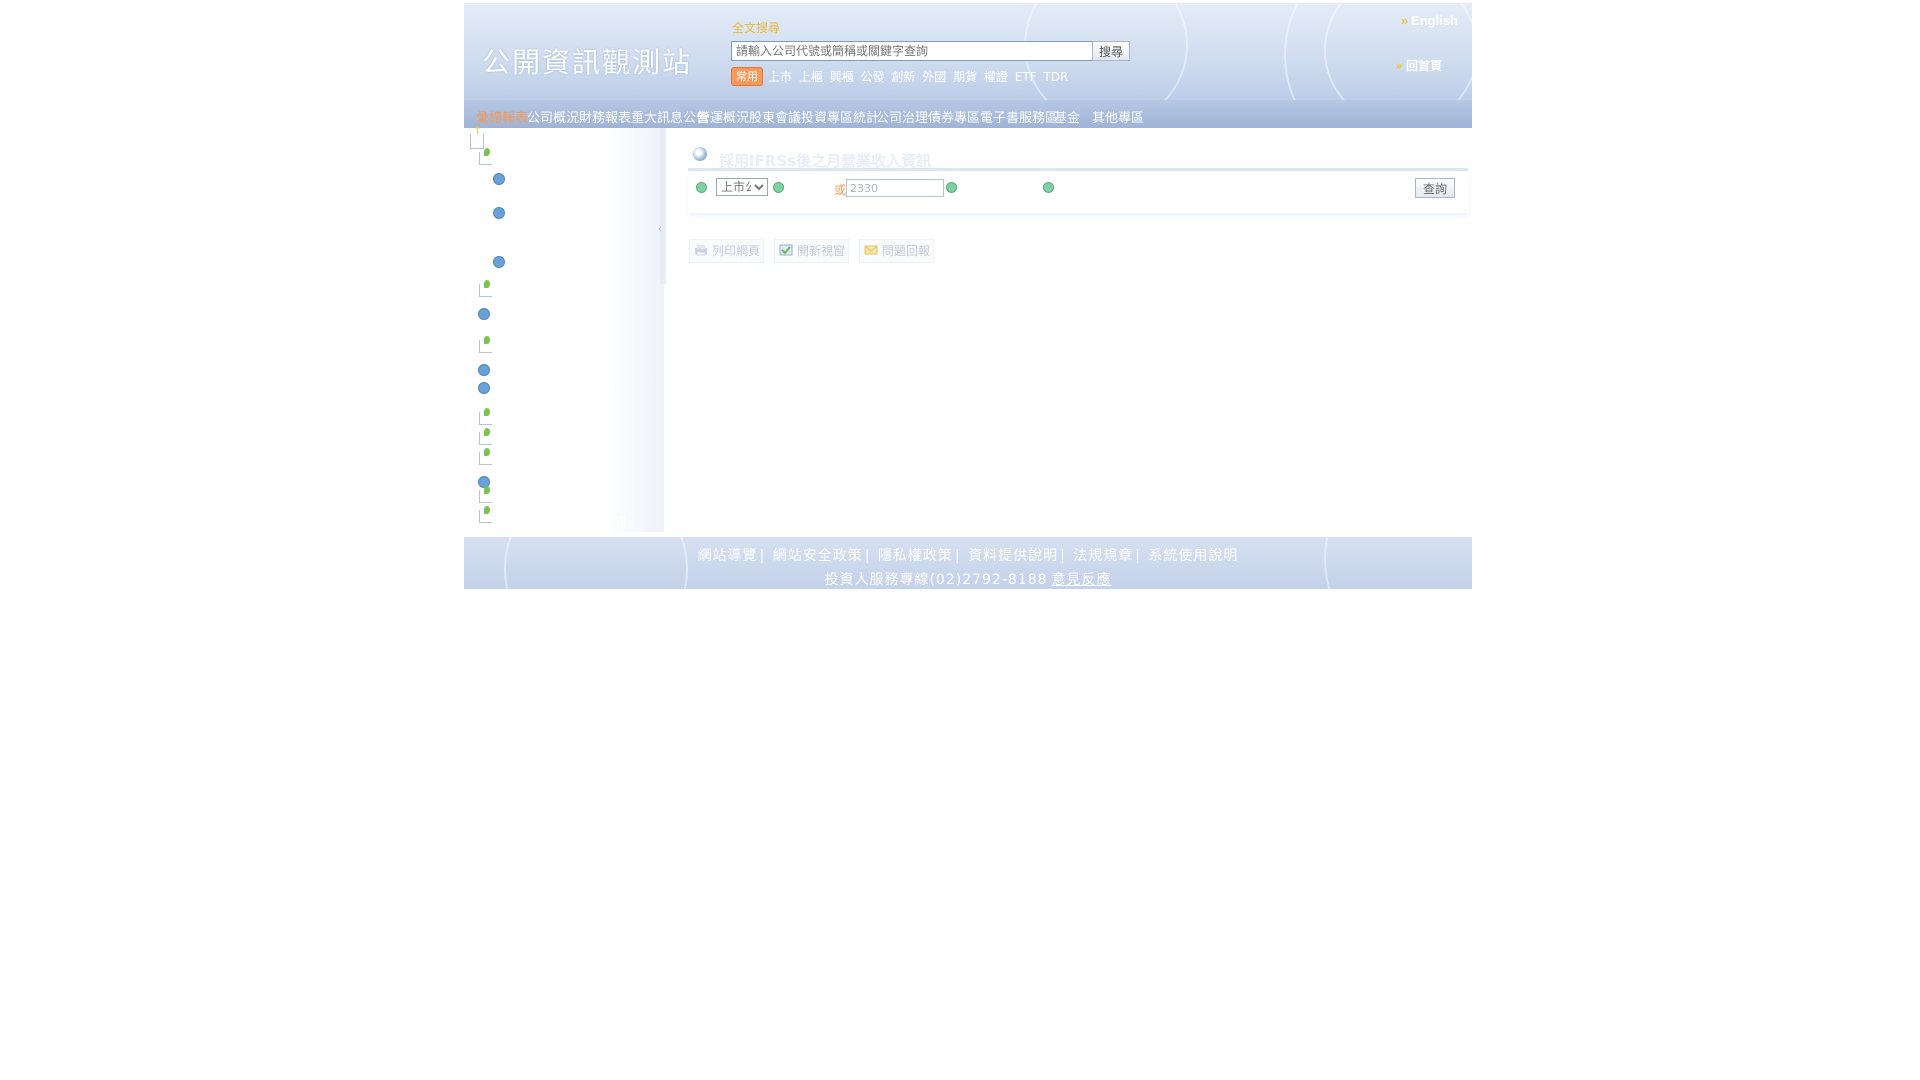 This screenshot has height=1080, width=1920. I want to click on tree-item-financial-reports: 財務報告查詢專區, so click(549, 297).